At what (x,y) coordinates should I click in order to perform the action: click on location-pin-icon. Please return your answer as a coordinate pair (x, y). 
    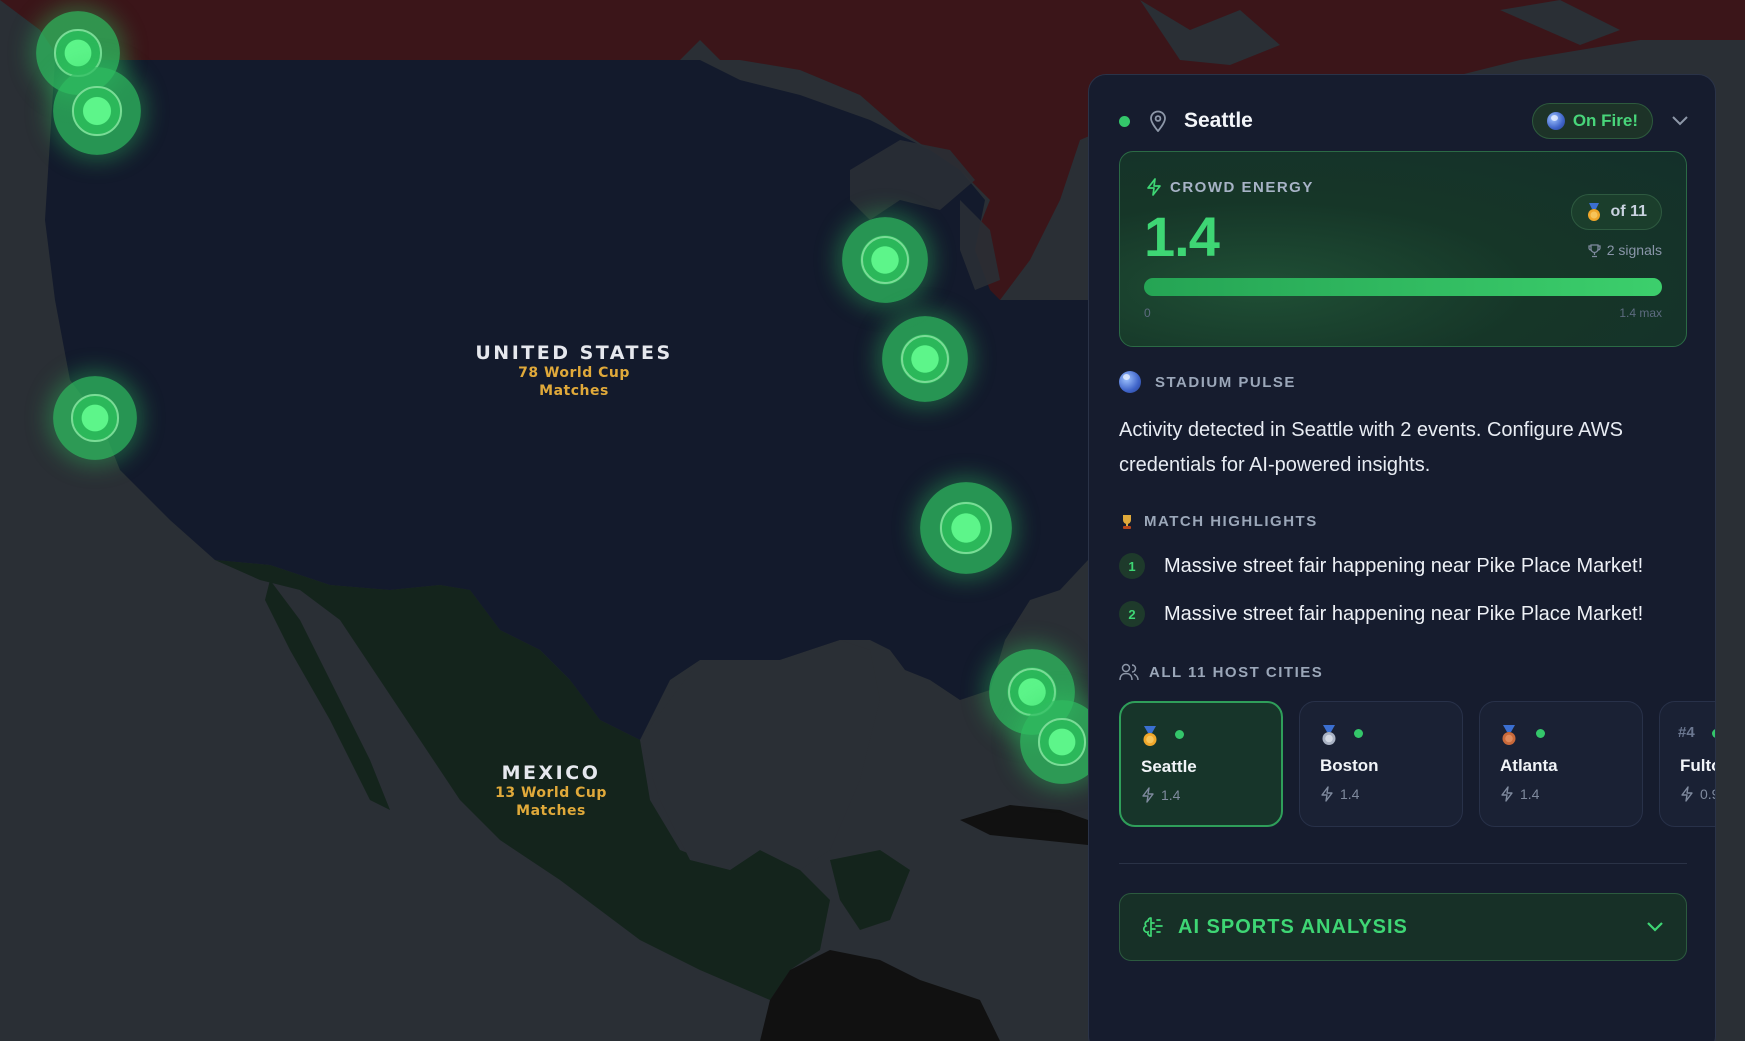
    Looking at the image, I should click on (1158, 121).